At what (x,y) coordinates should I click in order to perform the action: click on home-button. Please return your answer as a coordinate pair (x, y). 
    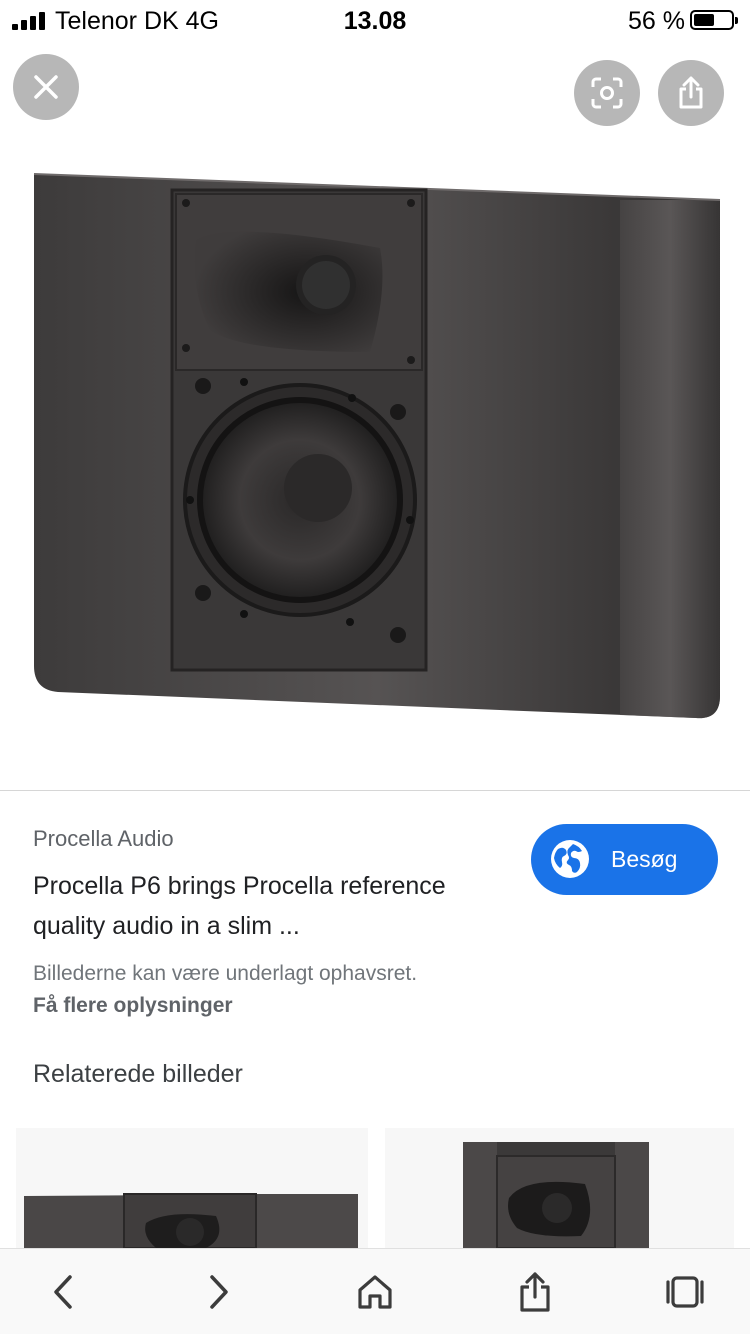
    Looking at the image, I should click on (375, 1292).